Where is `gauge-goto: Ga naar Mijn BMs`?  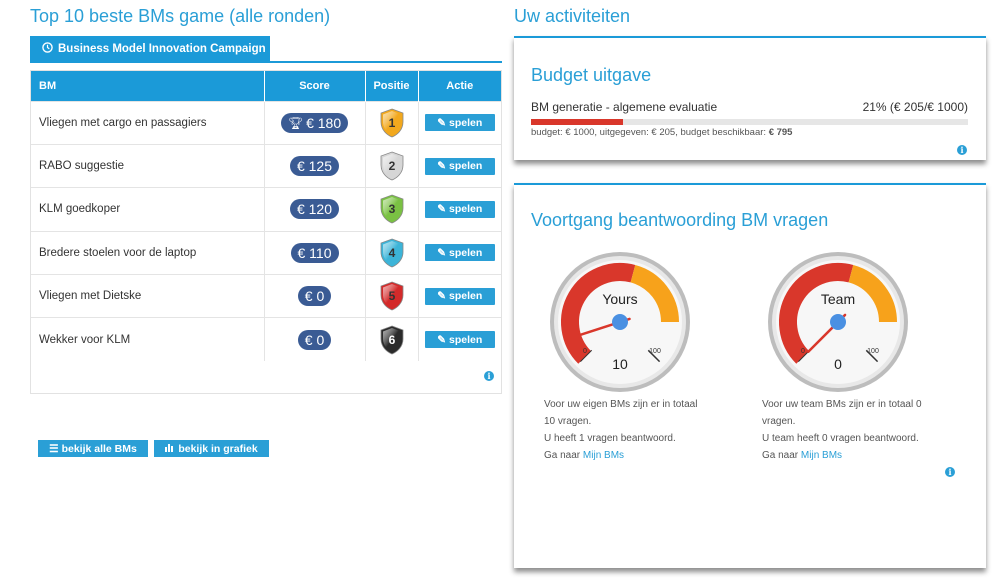
gauge-goto: Ga naar Mijn BMs is located at coordinates (629, 455).